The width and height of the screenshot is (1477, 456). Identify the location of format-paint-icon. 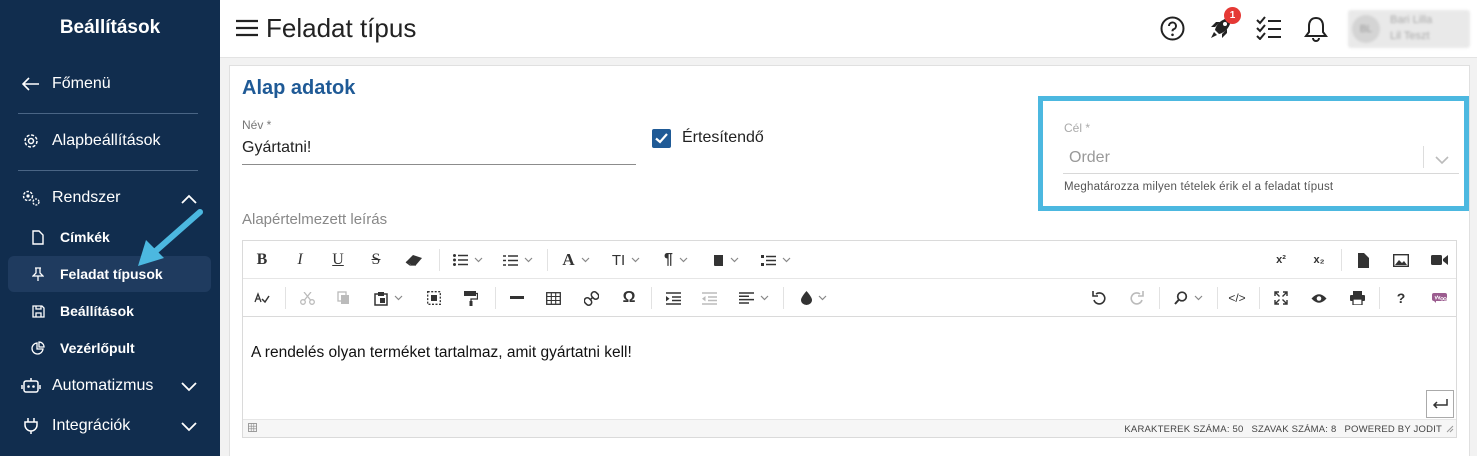
(471, 298).